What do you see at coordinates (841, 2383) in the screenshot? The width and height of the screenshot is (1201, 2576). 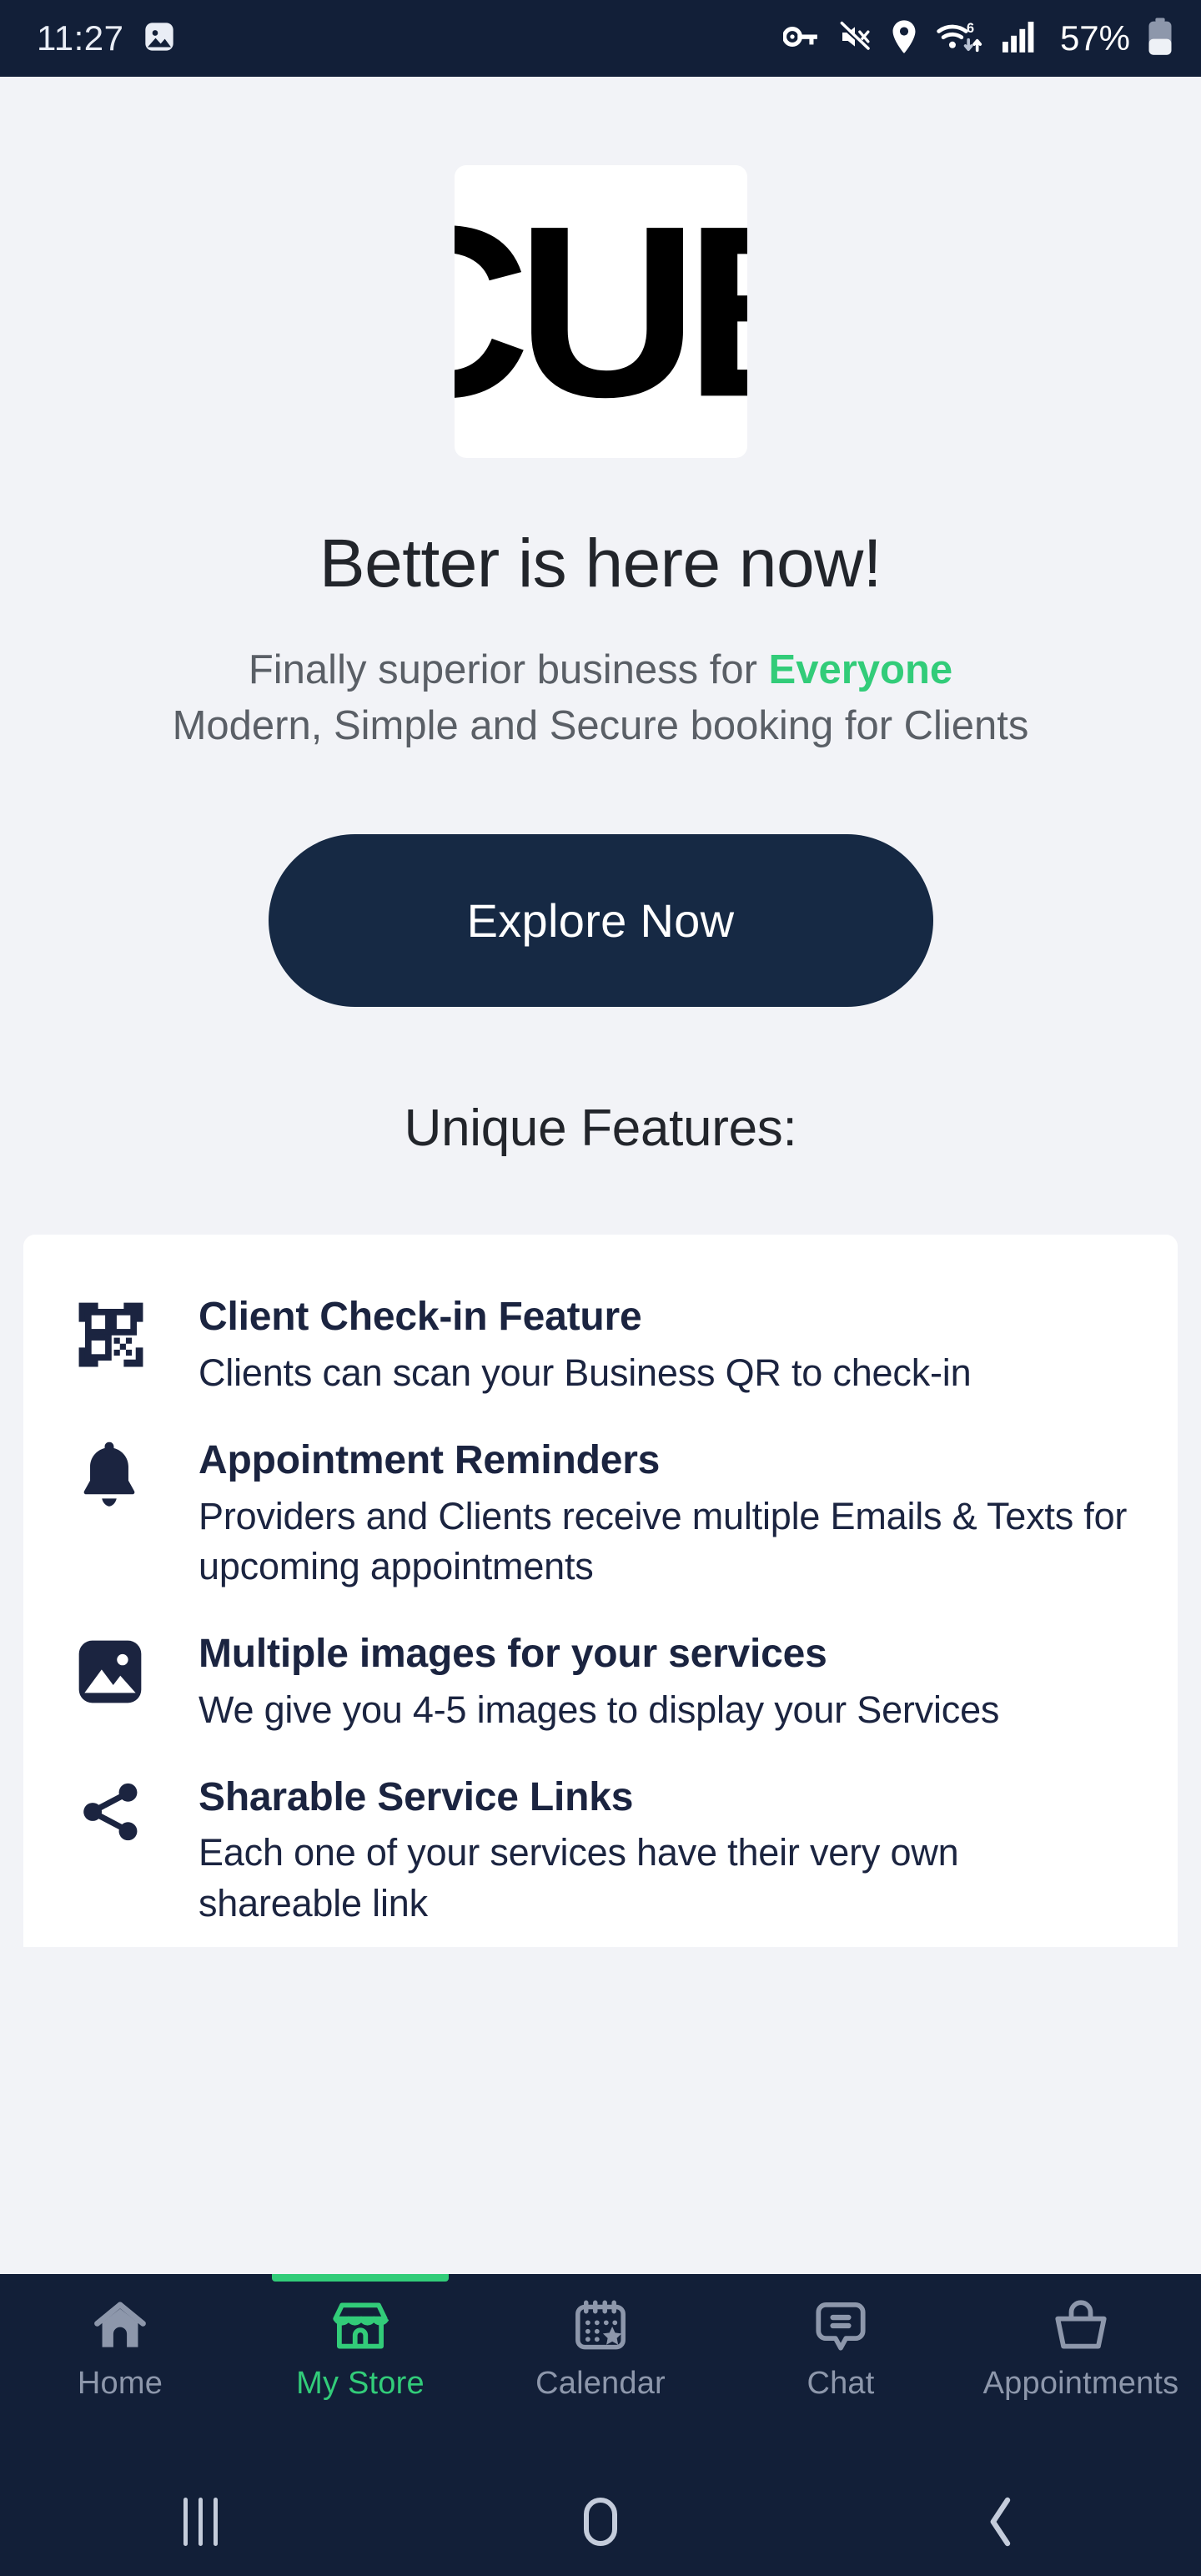 I see `nav-label: Chat` at bounding box center [841, 2383].